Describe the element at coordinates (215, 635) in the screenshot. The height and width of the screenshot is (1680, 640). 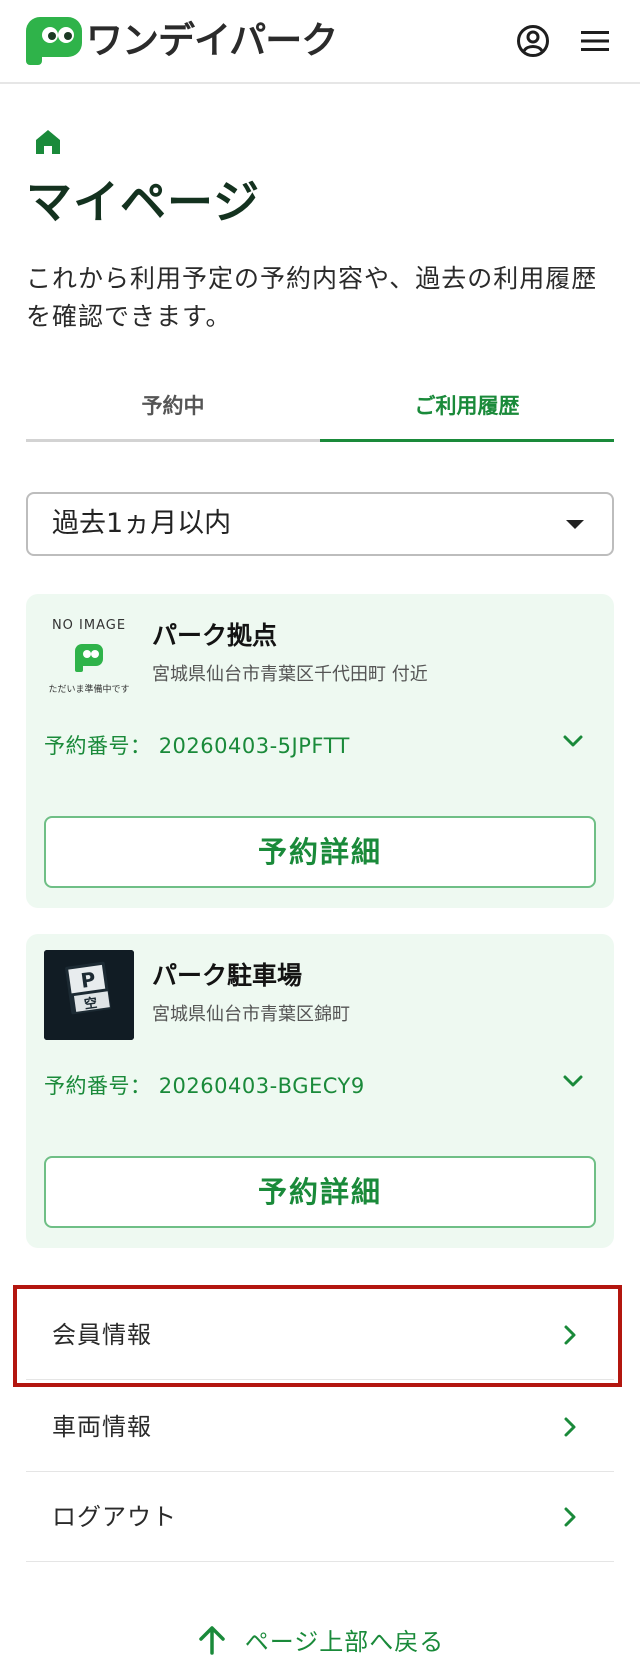
I see `parking-name: パーク拠点` at that location.